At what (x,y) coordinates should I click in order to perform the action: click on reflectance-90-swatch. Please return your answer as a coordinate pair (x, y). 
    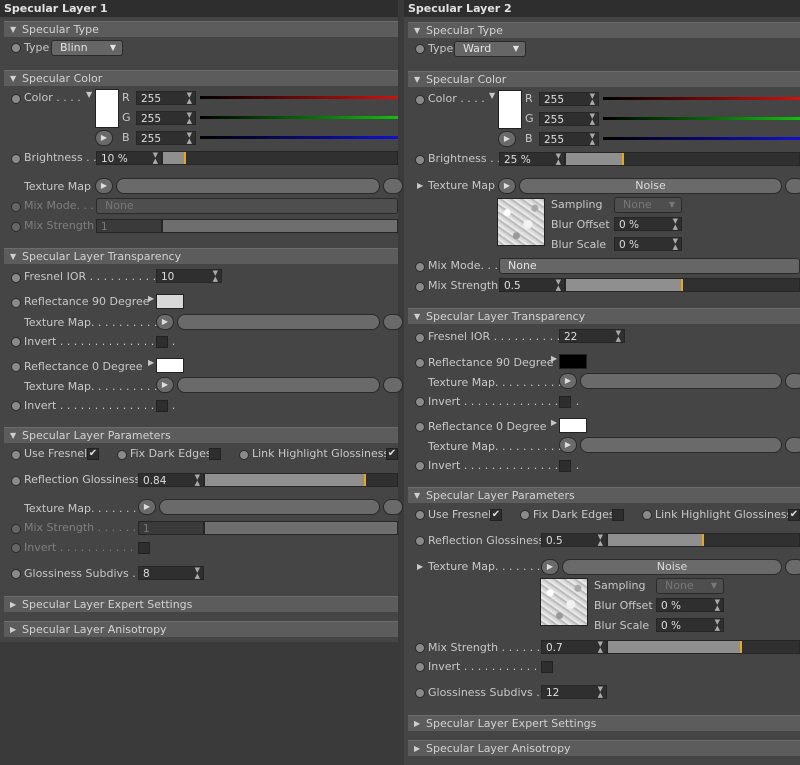
    Looking at the image, I should click on (573, 361).